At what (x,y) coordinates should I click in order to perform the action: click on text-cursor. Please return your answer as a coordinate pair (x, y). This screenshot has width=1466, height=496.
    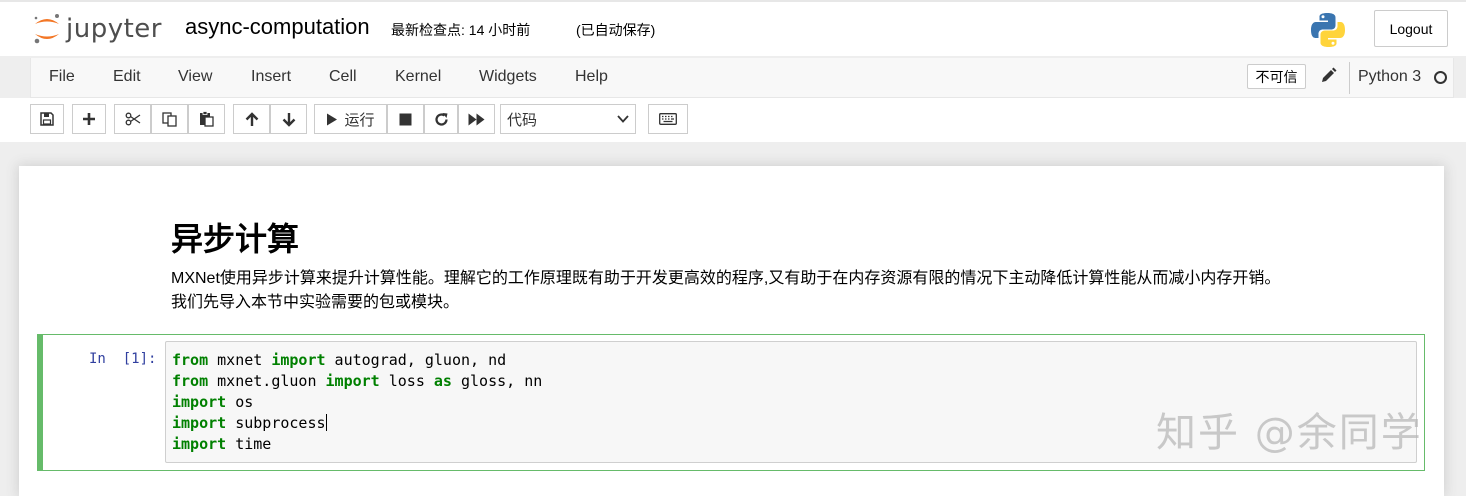
    Looking at the image, I should click on (326, 422).